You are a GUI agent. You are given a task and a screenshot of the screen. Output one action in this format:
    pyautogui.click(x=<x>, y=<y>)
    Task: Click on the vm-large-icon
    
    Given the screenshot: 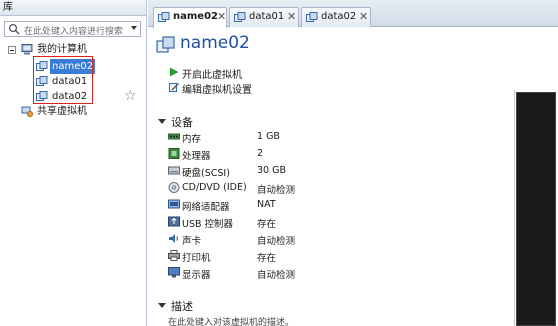 What is the action you would take?
    pyautogui.click(x=165, y=44)
    